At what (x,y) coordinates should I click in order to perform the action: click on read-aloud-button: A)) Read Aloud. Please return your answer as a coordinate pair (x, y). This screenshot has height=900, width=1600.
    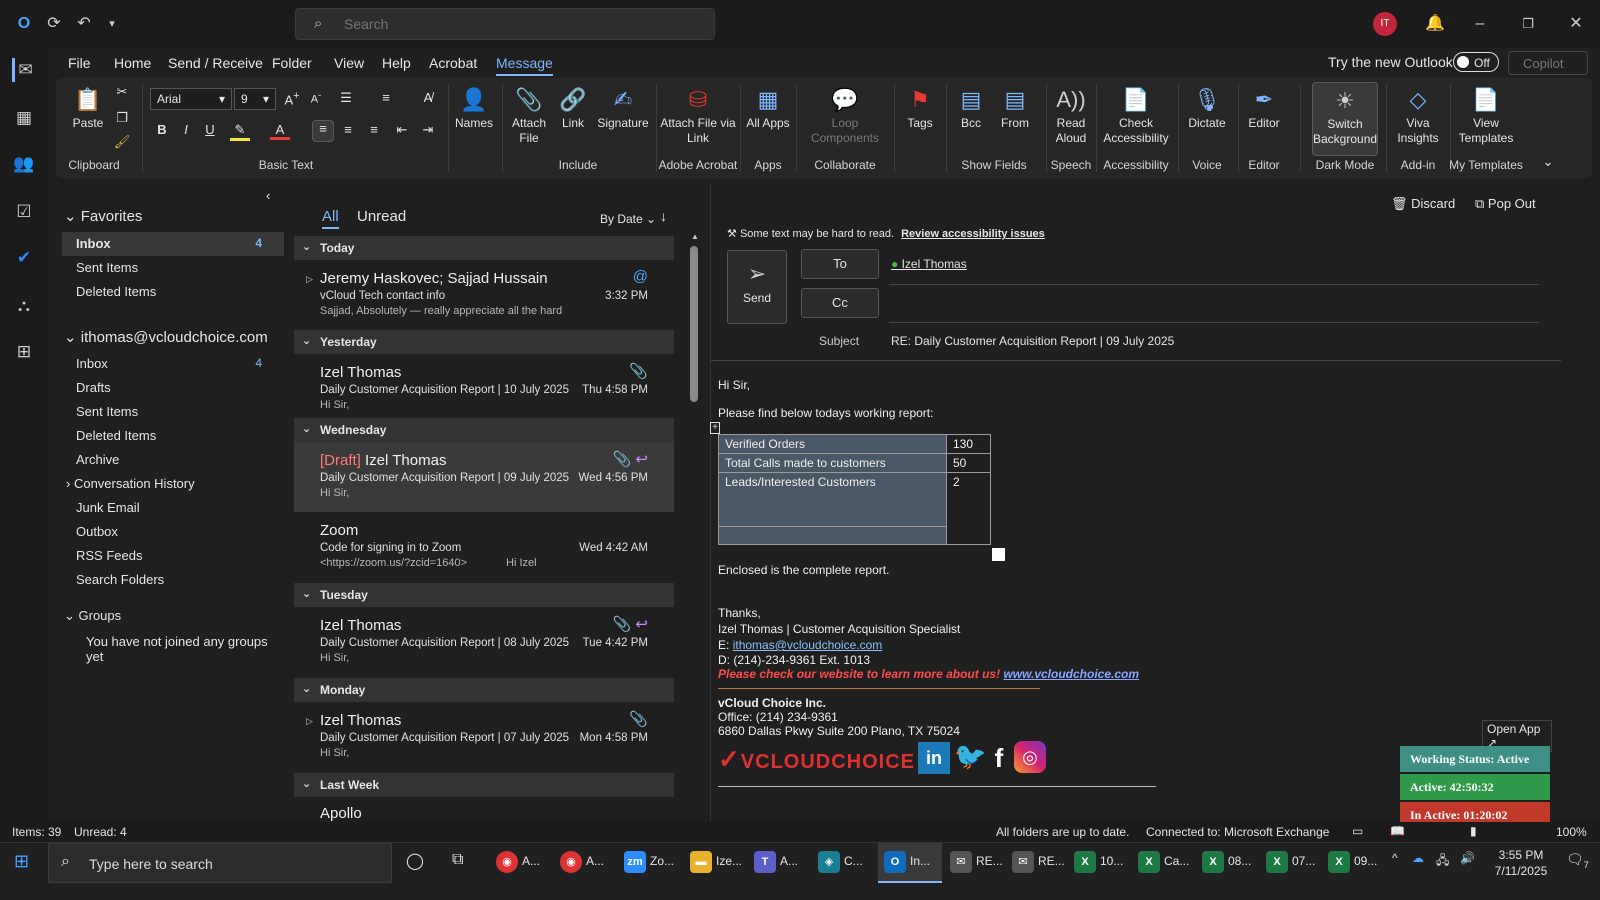
    Looking at the image, I should click on (1071, 115).